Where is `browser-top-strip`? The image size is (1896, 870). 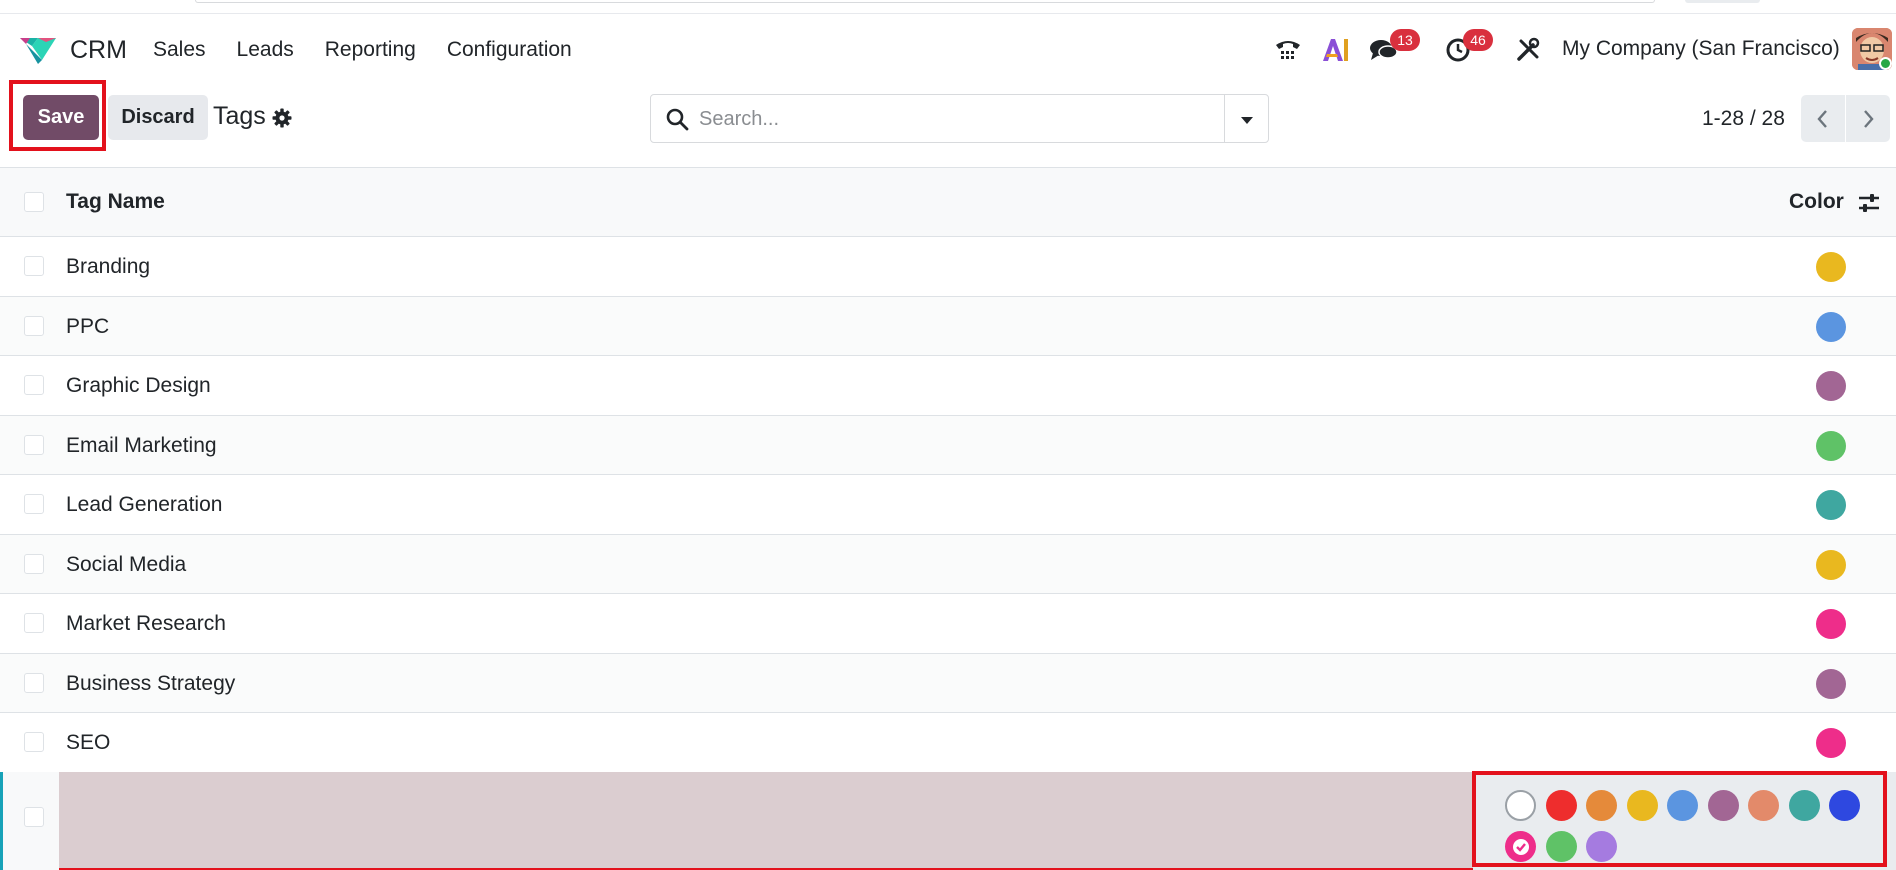
browser-top-strip is located at coordinates (948, 7).